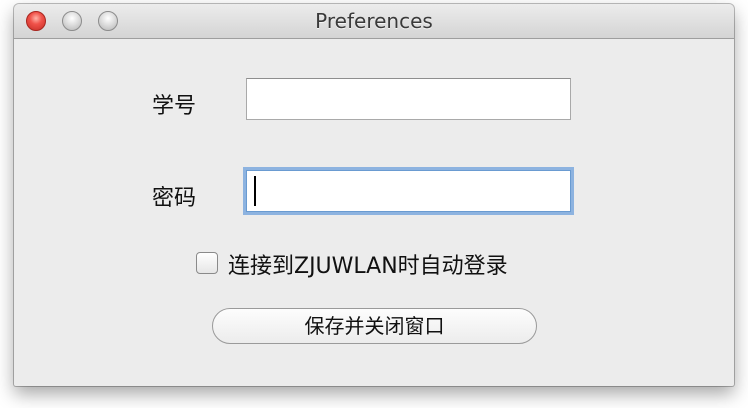 The height and width of the screenshot is (408, 748). What do you see at coordinates (36, 21) in the screenshot?
I see `close-button` at bounding box center [36, 21].